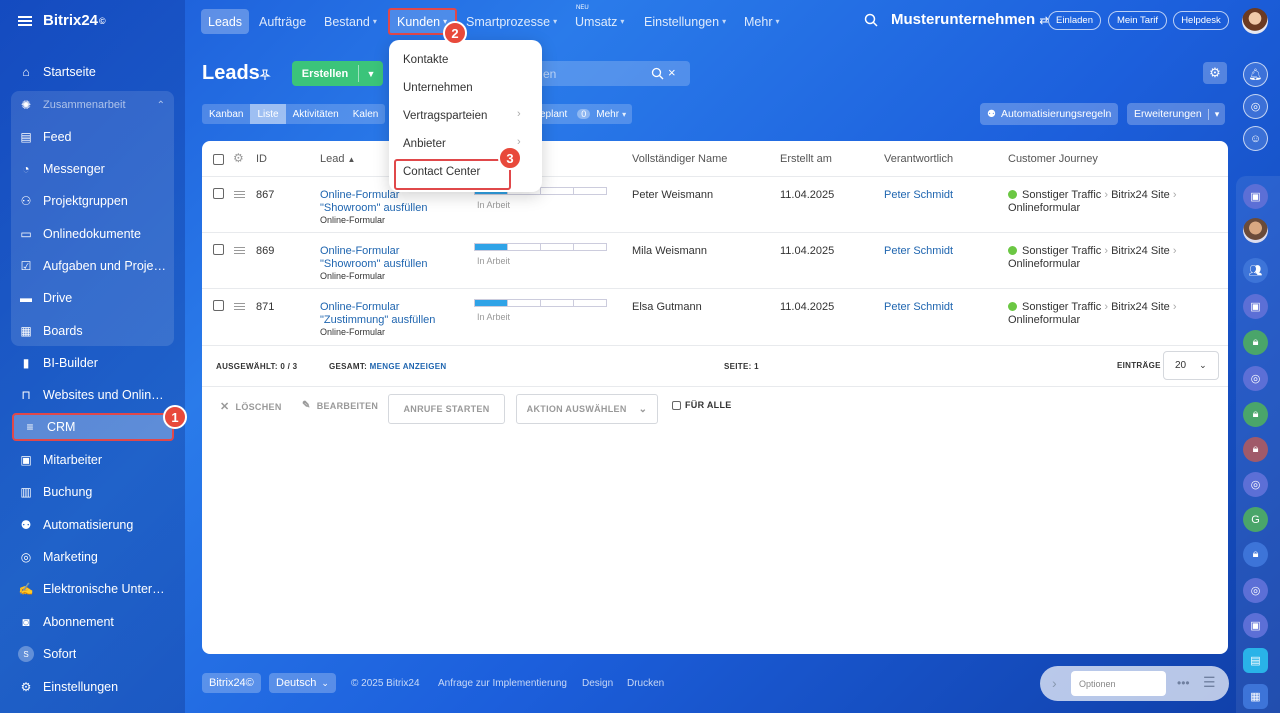 This screenshot has height=713, width=1280. Describe the element at coordinates (1201, 20) in the screenshot. I see `helpdesk-button: Helpdesk` at that location.